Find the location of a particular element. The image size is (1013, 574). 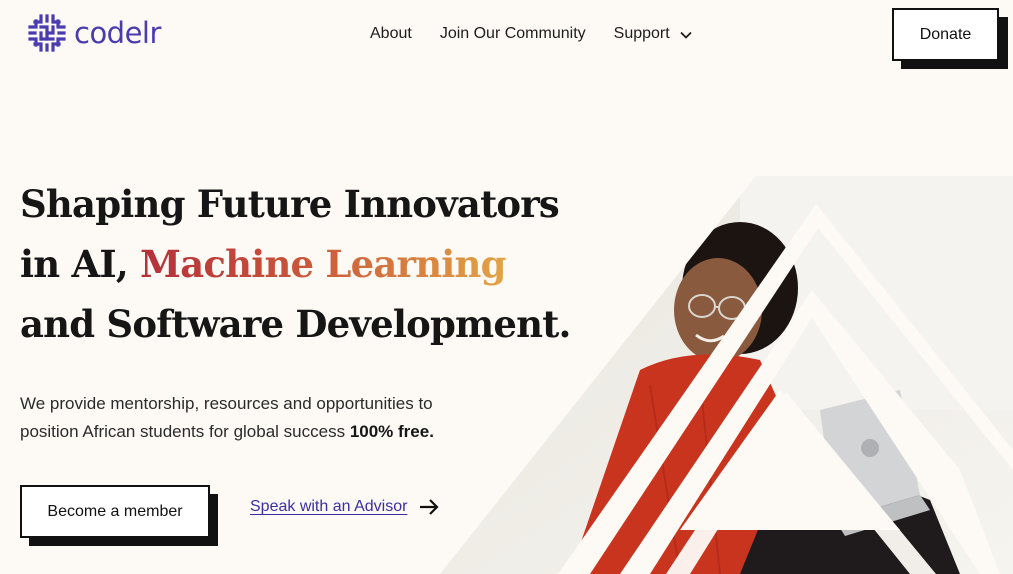

become-member-button: Become a member is located at coordinates (115, 511).